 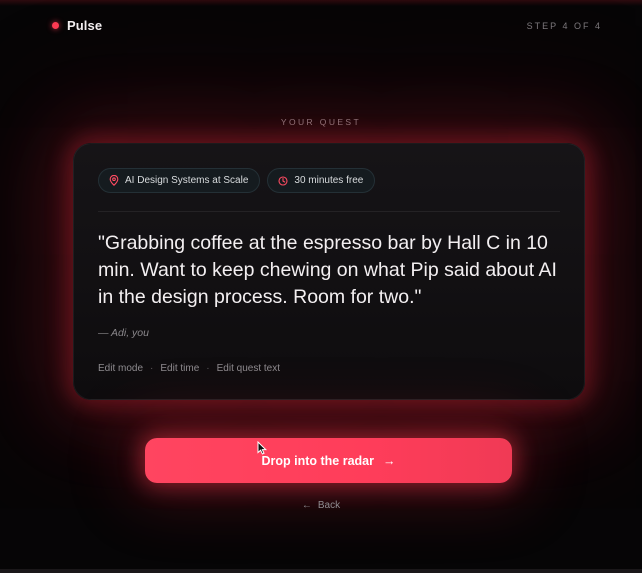 I want to click on arrow-right-icon: →, so click(x=389, y=460).